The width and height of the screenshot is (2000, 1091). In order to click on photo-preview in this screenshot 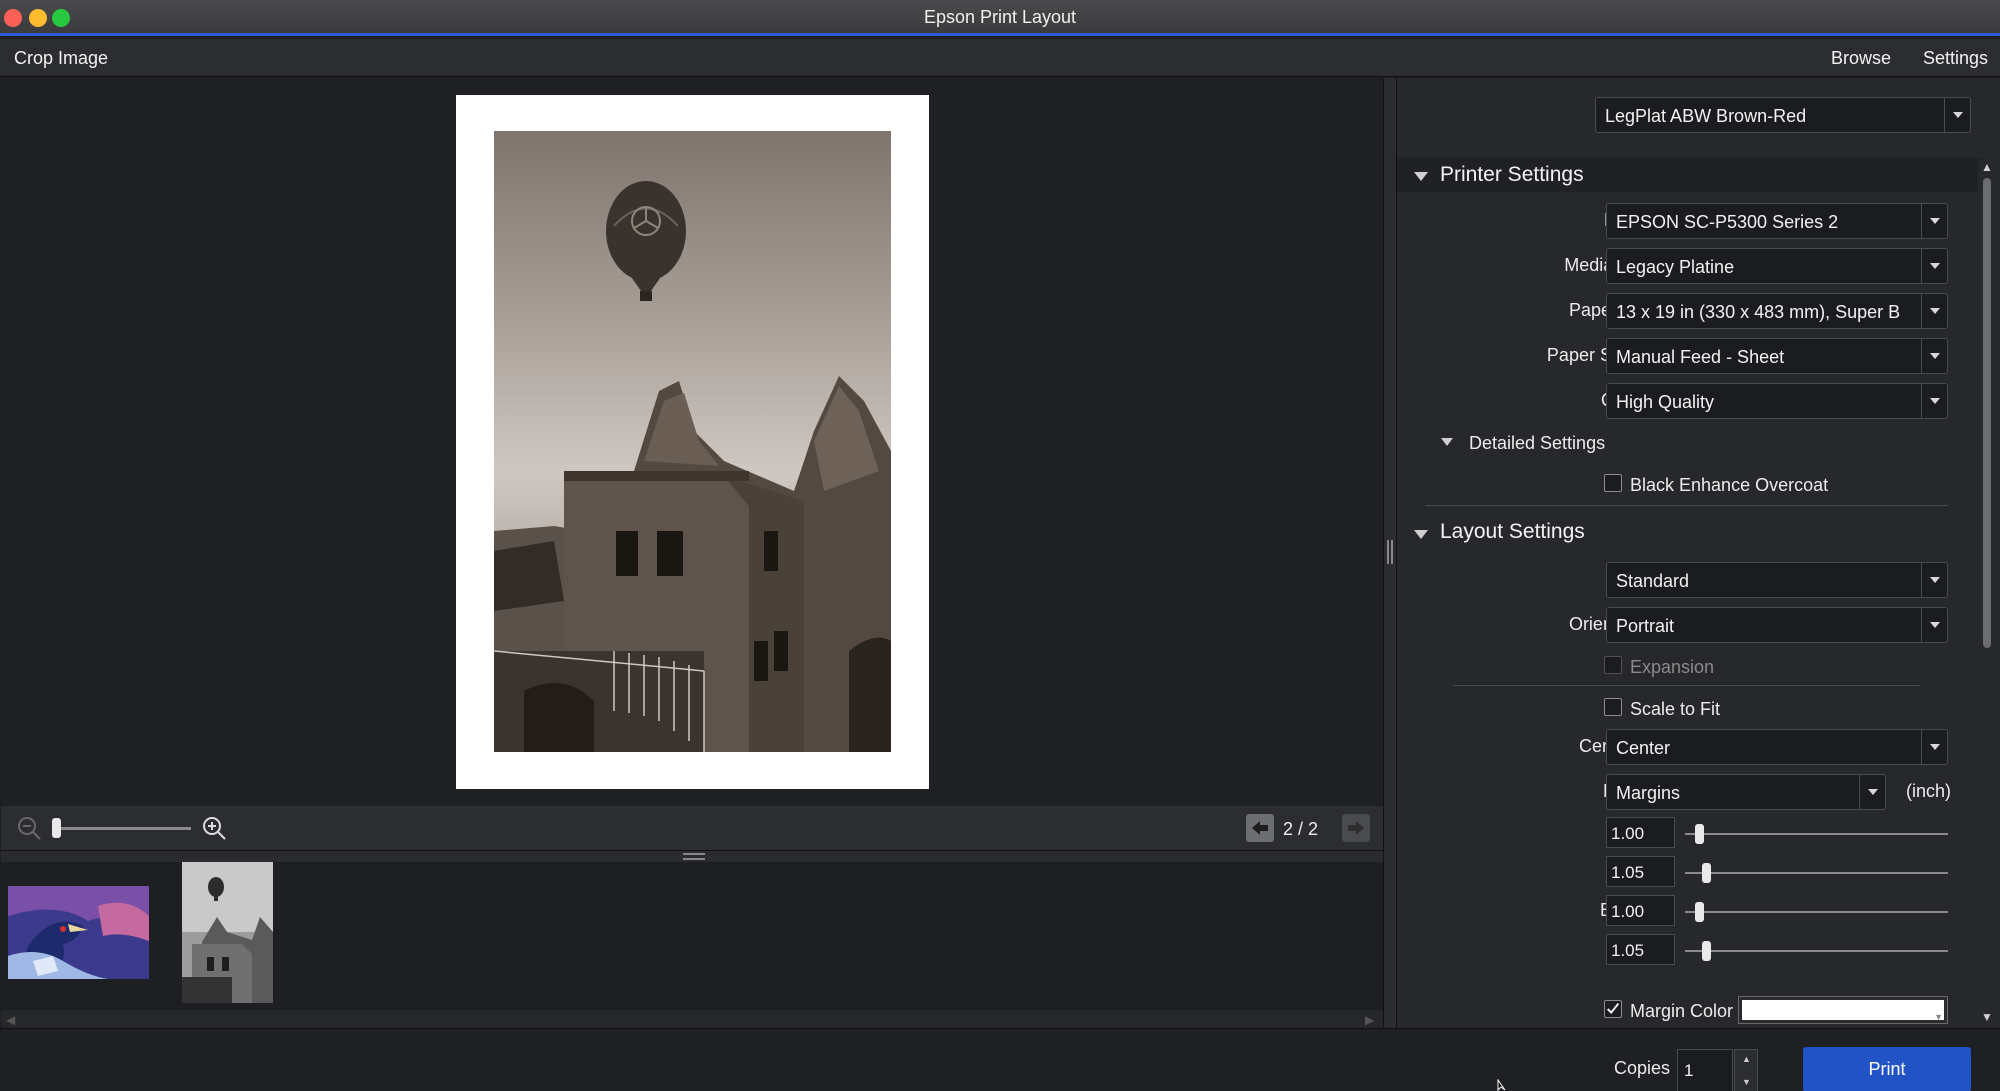, I will do `click(692, 441)`.